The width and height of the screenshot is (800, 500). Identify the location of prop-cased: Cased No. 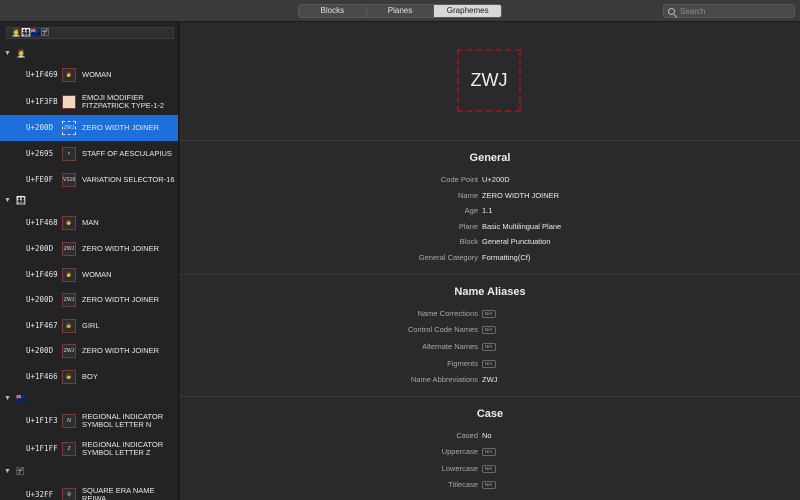
(490, 436).